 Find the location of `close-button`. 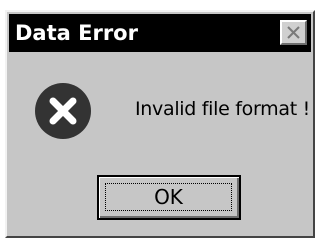

close-button is located at coordinates (293, 32).